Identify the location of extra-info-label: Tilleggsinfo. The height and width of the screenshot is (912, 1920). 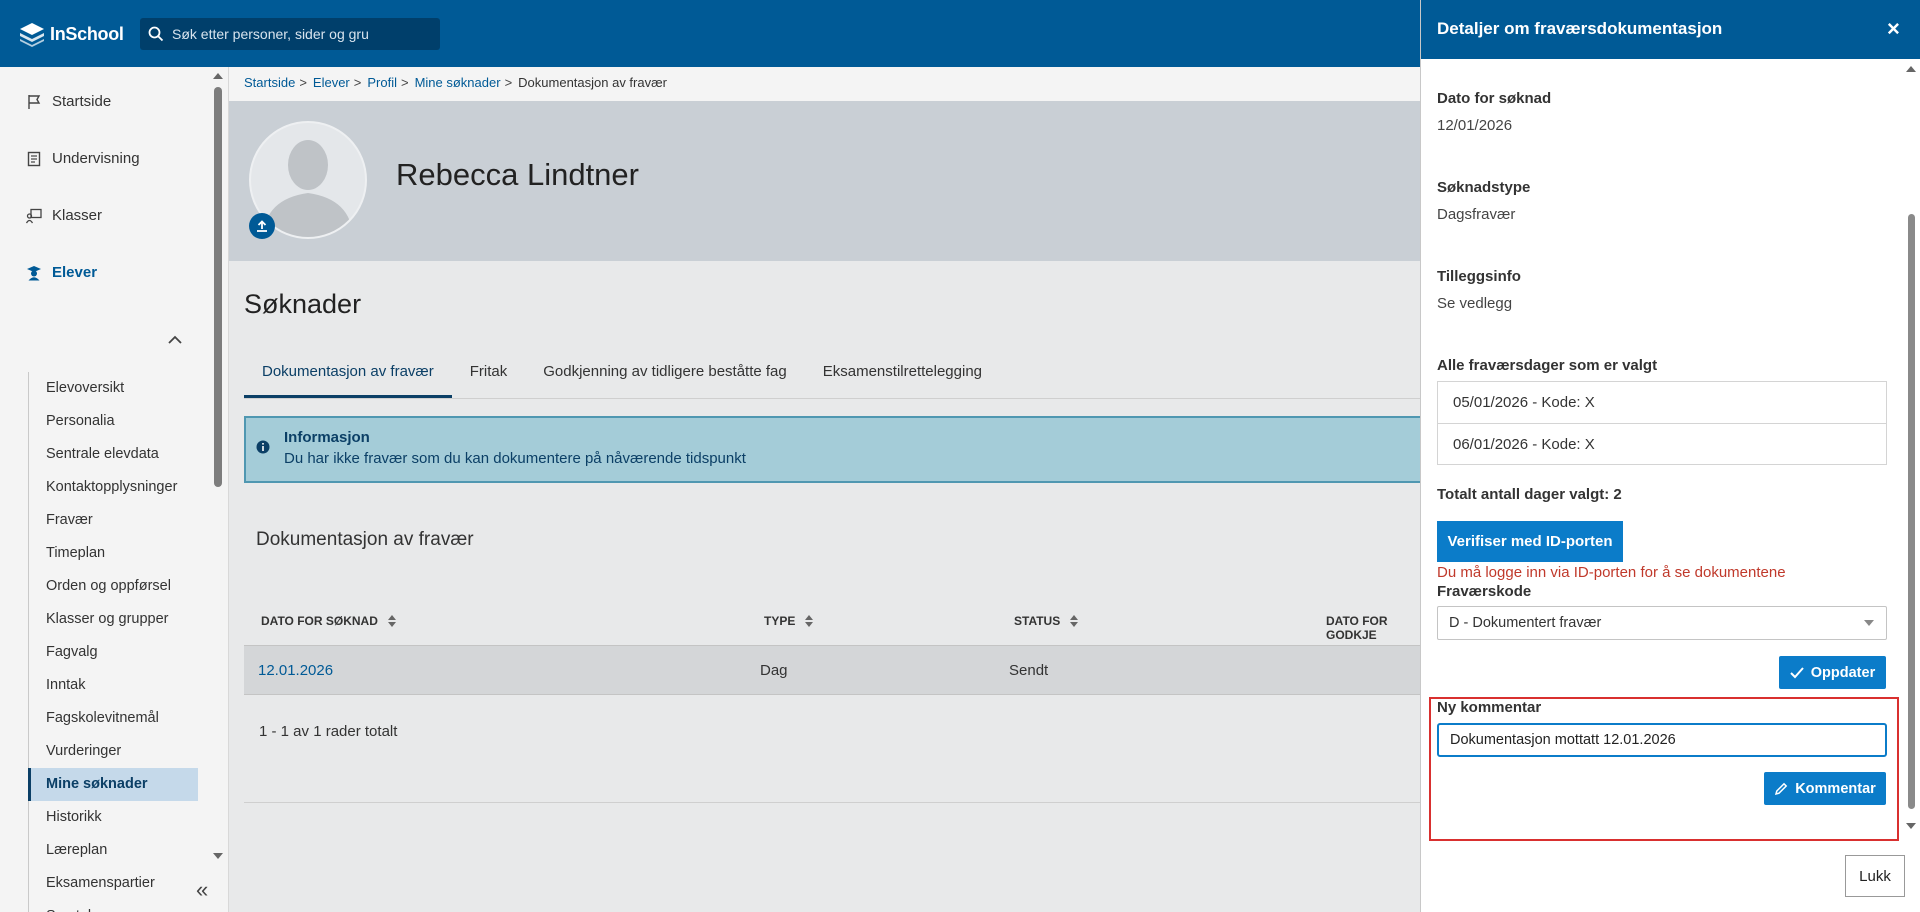
(1479, 276).